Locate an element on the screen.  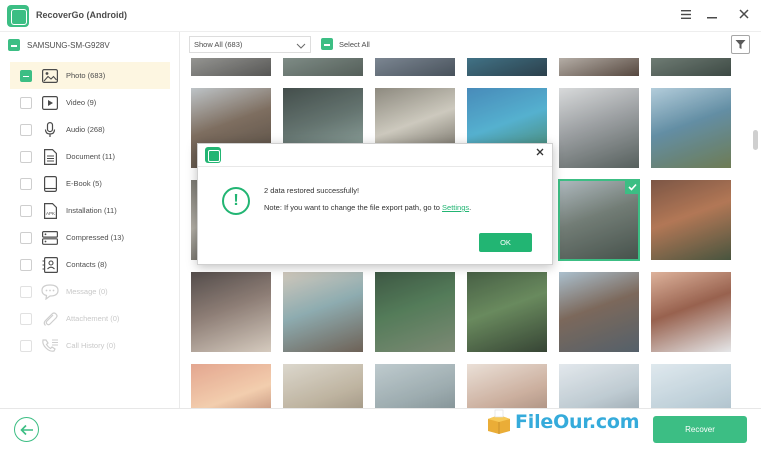
dialog-message: 2 data restored successfully! is located at coordinates (312, 190).